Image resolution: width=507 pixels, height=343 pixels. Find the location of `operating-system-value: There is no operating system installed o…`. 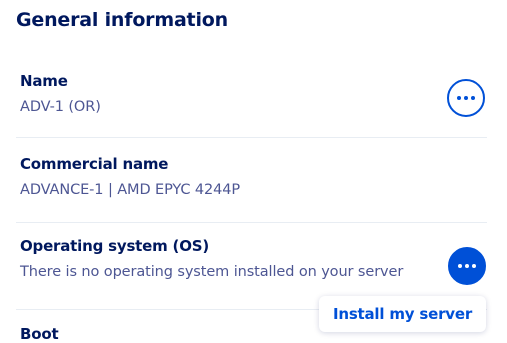

operating-system-value: There is no operating system installed o… is located at coordinates (212, 272).